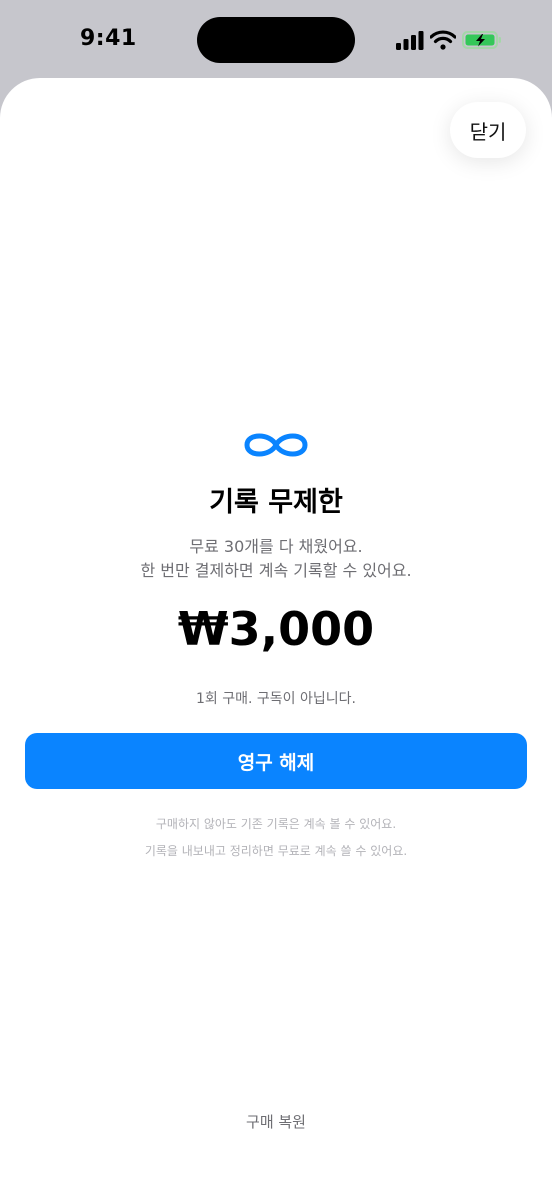 Image resolution: width=552 pixels, height=1200 pixels. Describe the element at coordinates (276, 699) in the screenshot. I see `purchase-type-note: 1회 구매. 구독이 아닙니다.` at that location.